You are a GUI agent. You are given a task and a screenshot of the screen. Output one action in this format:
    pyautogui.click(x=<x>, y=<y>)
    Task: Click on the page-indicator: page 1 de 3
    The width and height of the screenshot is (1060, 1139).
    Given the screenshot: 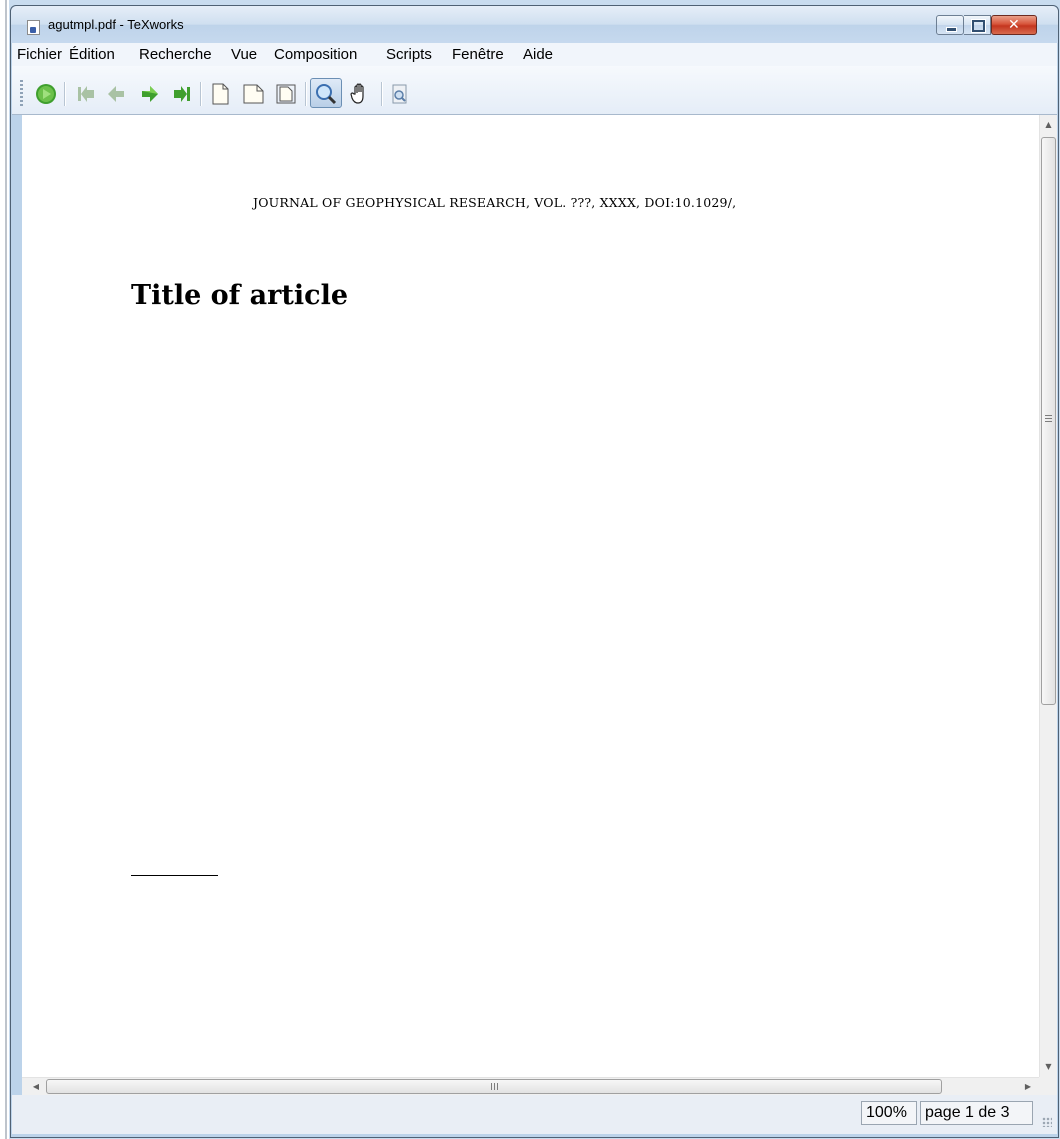 What is the action you would take?
    pyautogui.click(x=976, y=1113)
    